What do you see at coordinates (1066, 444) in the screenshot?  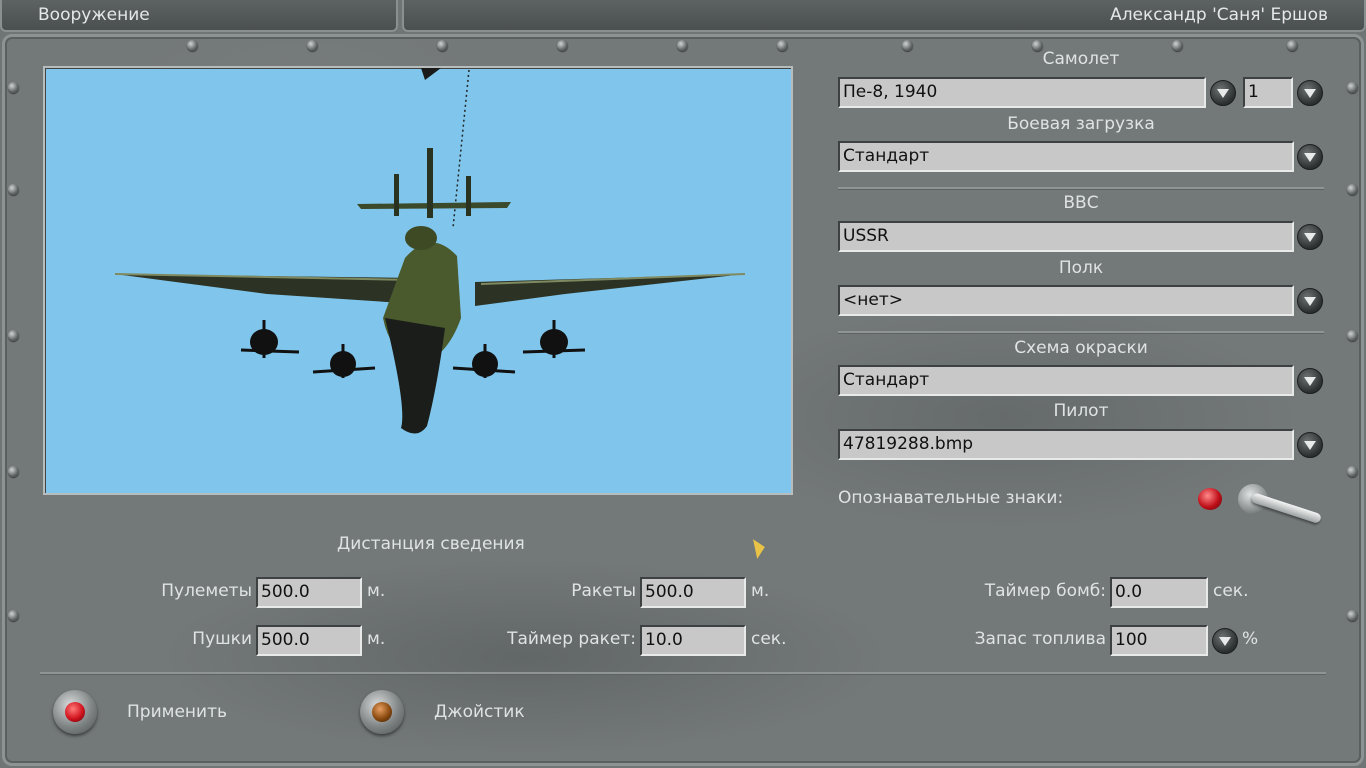 I see `pilot-select: 47819288.bmp` at bounding box center [1066, 444].